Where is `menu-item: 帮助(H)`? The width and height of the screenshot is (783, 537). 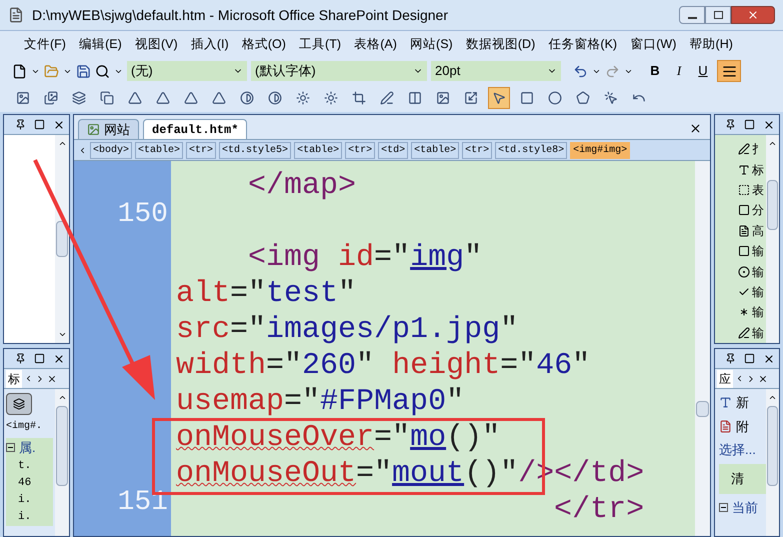
menu-item: 帮助(H) is located at coordinates (711, 44).